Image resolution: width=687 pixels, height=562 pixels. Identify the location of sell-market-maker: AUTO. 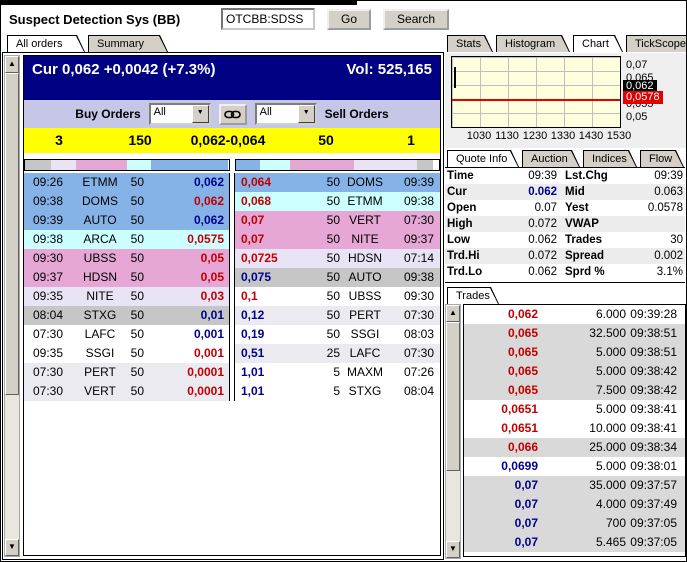
(365, 277).